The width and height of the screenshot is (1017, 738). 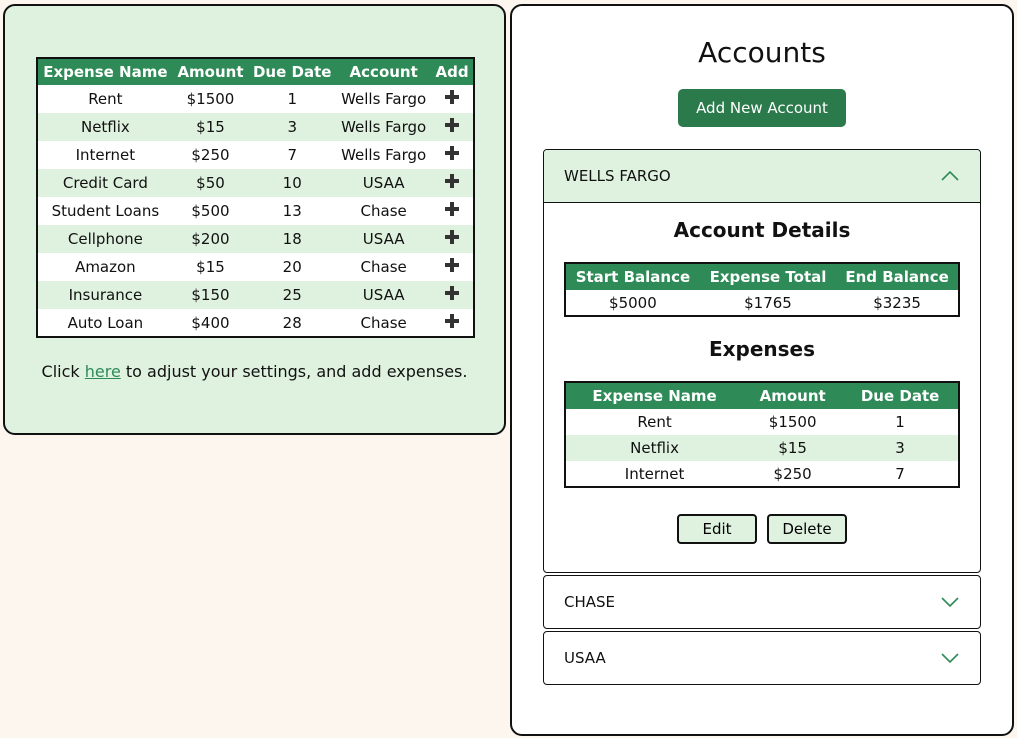 What do you see at coordinates (897, 276) in the screenshot?
I see `column-header-end-balance: End Balance` at bounding box center [897, 276].